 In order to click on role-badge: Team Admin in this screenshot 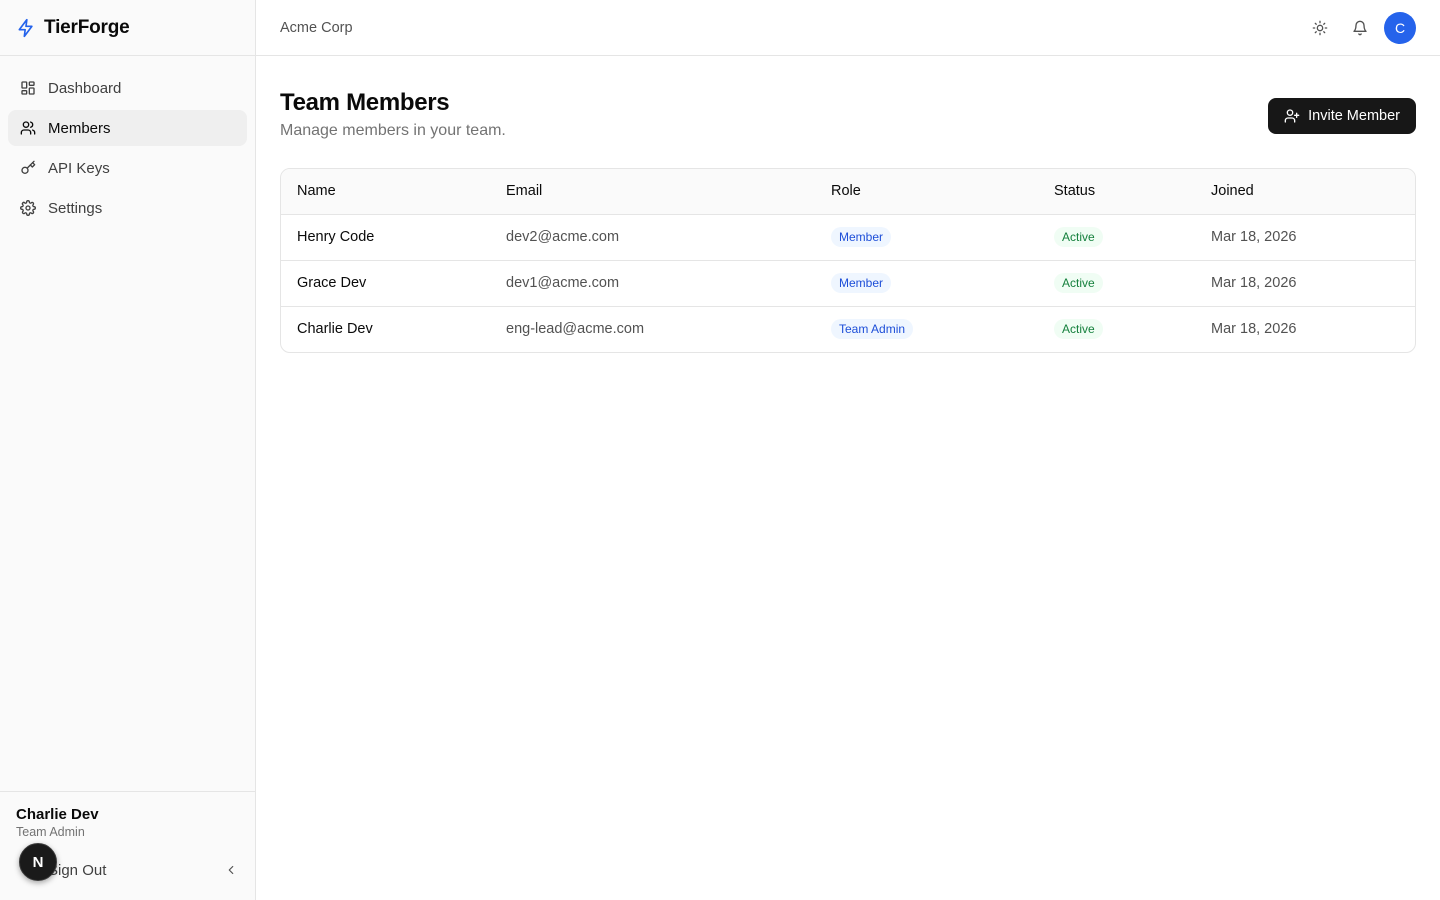, I will do `click(872, 329)`.